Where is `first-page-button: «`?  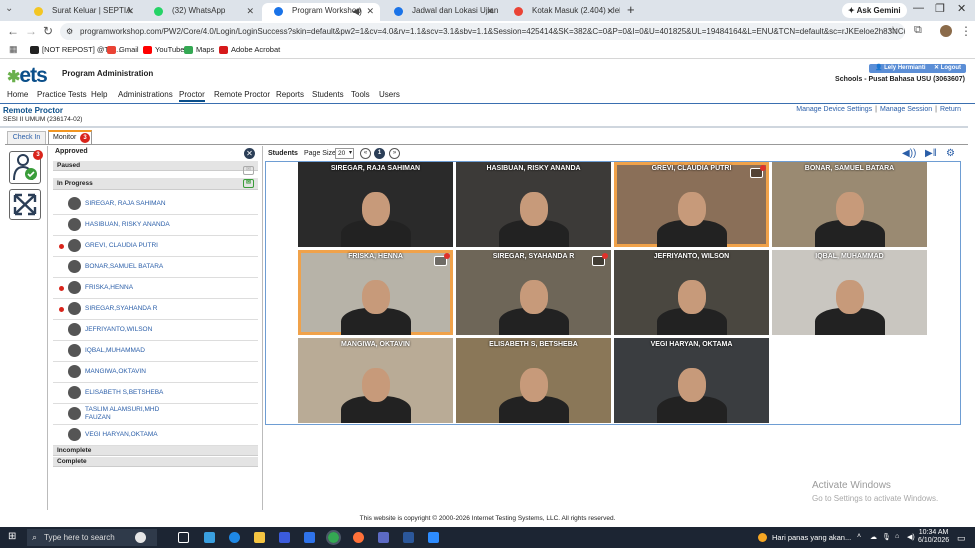 first-page-button: « is located at coordinates (365, 153).